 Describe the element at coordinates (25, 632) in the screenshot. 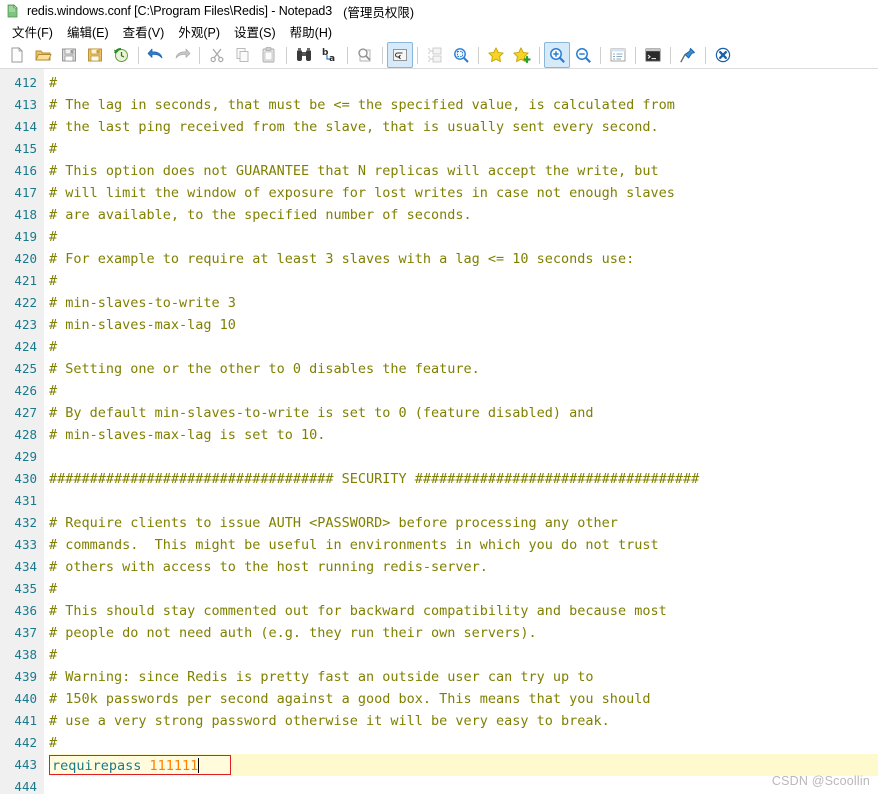

I see `line-number: 437` at that location.